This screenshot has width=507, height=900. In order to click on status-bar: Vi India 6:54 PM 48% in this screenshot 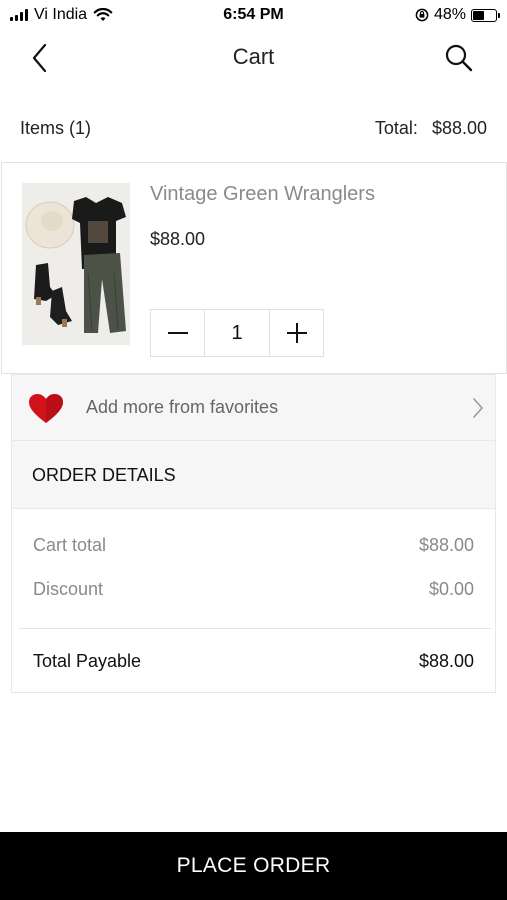, I will do `click(253, 15)`.